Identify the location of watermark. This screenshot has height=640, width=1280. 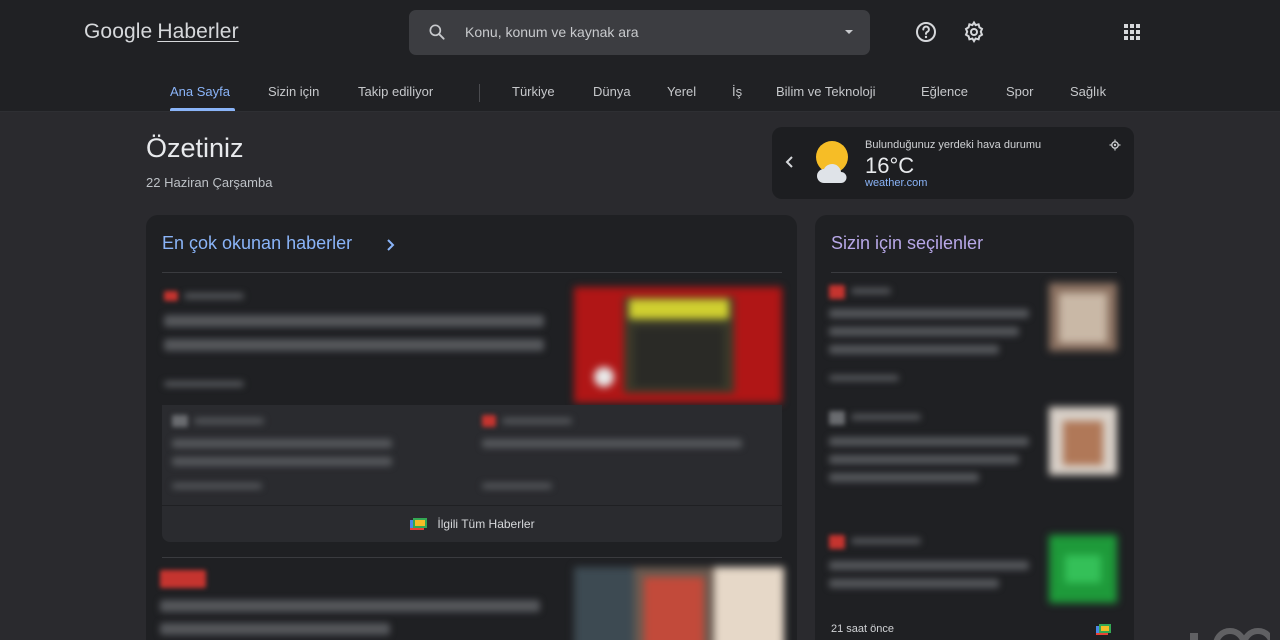
(1230, 634).